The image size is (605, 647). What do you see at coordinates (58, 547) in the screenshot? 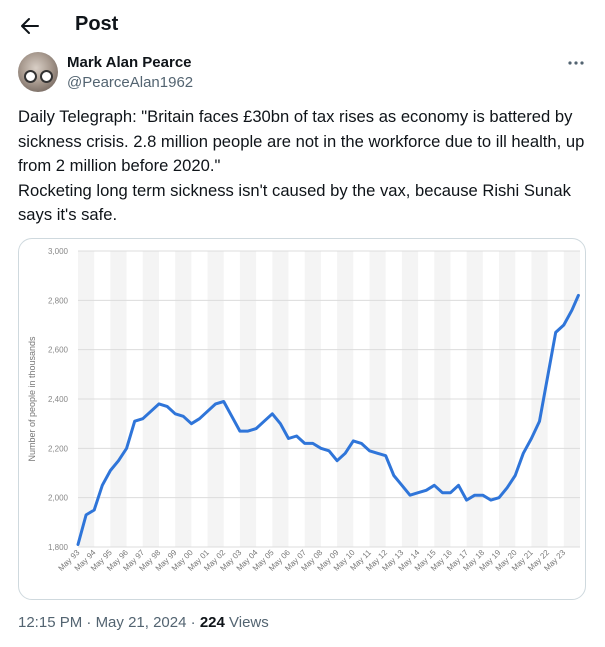
I see `y-tick-label: 1,800` at bounding box center [58, 547].